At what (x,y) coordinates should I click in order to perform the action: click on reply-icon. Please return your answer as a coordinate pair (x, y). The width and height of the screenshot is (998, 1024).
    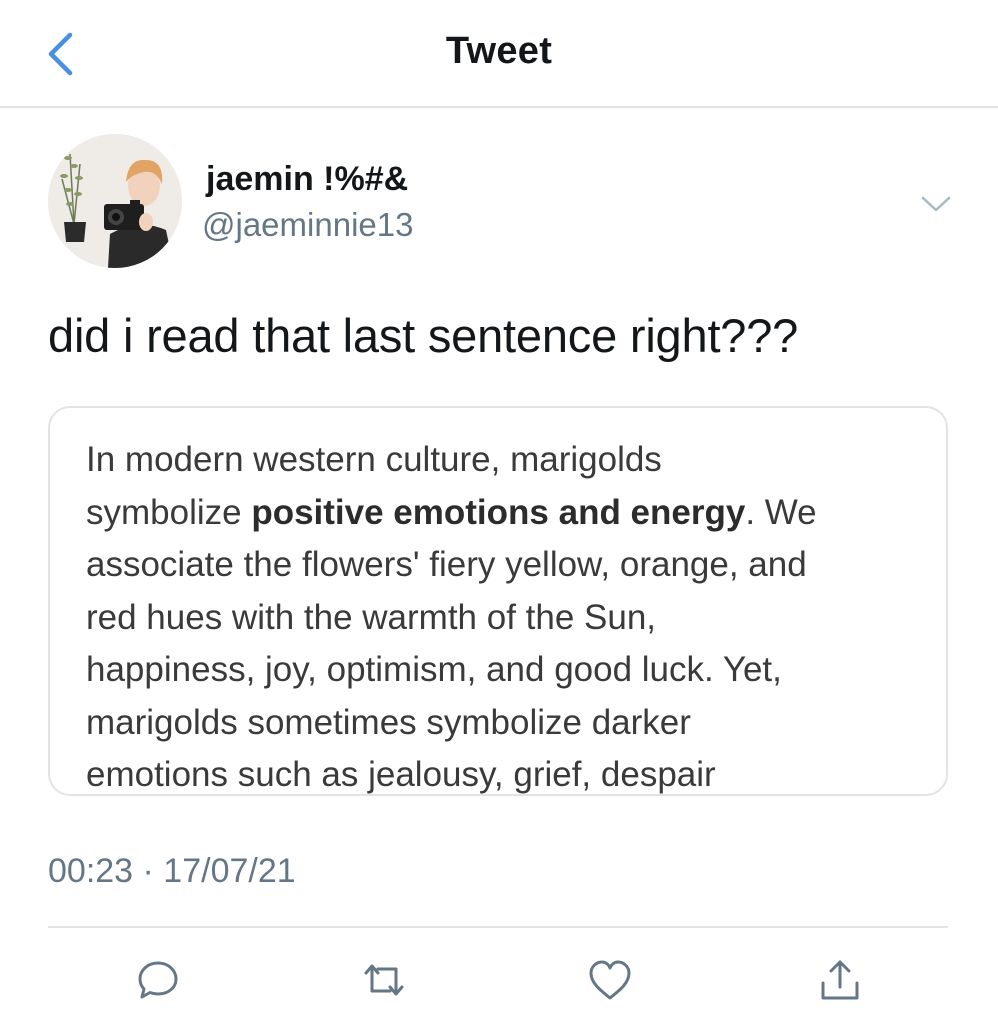
    Looking at the image, I should click on (158, 980).